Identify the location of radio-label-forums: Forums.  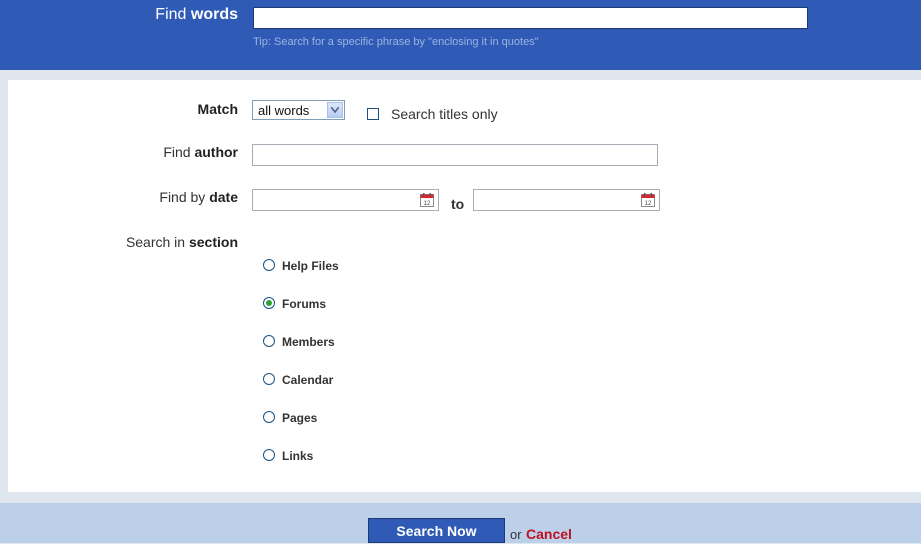
(304, 304).